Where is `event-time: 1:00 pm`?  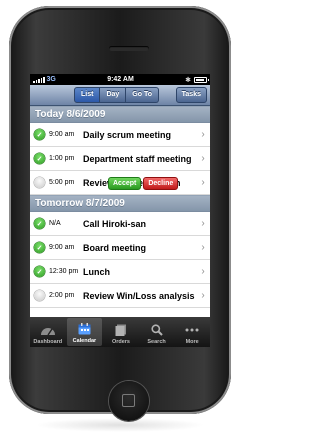 event-time: 1:00 pm is located at coordinates (62, 158).